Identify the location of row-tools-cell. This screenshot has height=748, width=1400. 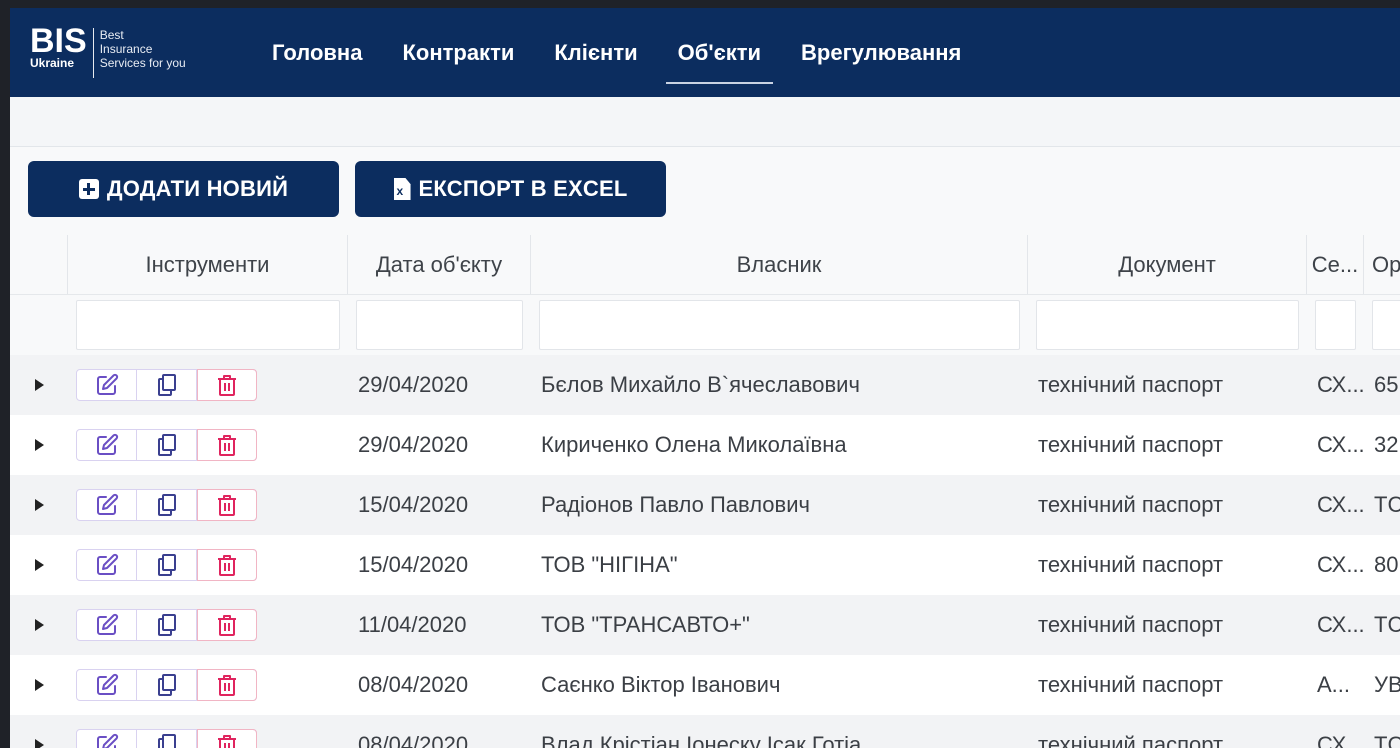
(208, 445).